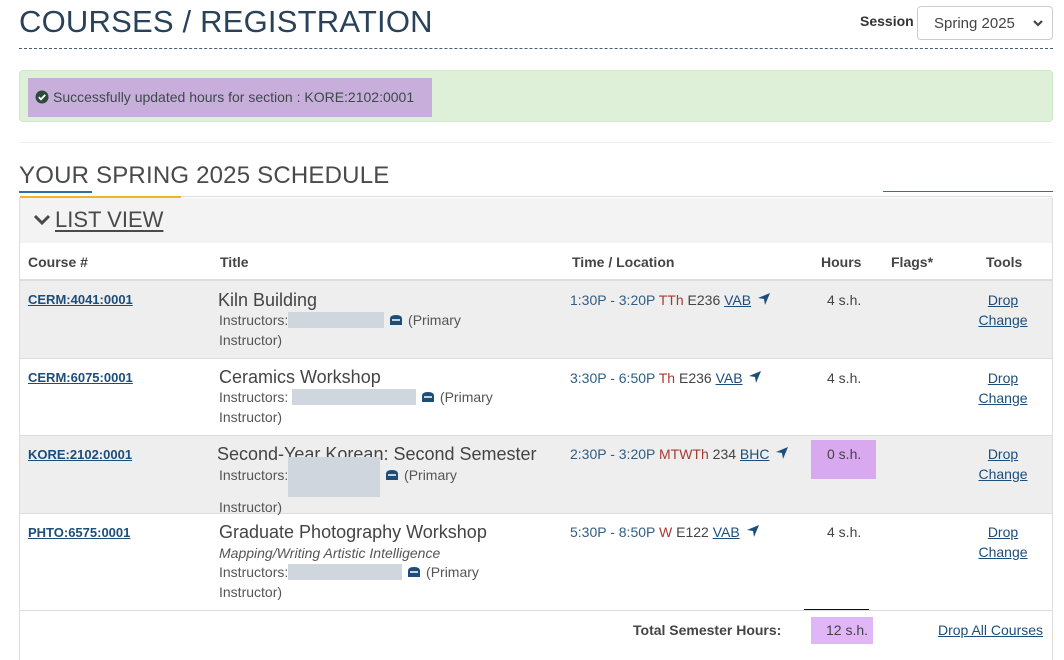 This screenshot has height=660, width=1064. Describe the element at coordinates (847, 630) in the screenshot. I see `total-hours-value: 12 s.h.` at that location.